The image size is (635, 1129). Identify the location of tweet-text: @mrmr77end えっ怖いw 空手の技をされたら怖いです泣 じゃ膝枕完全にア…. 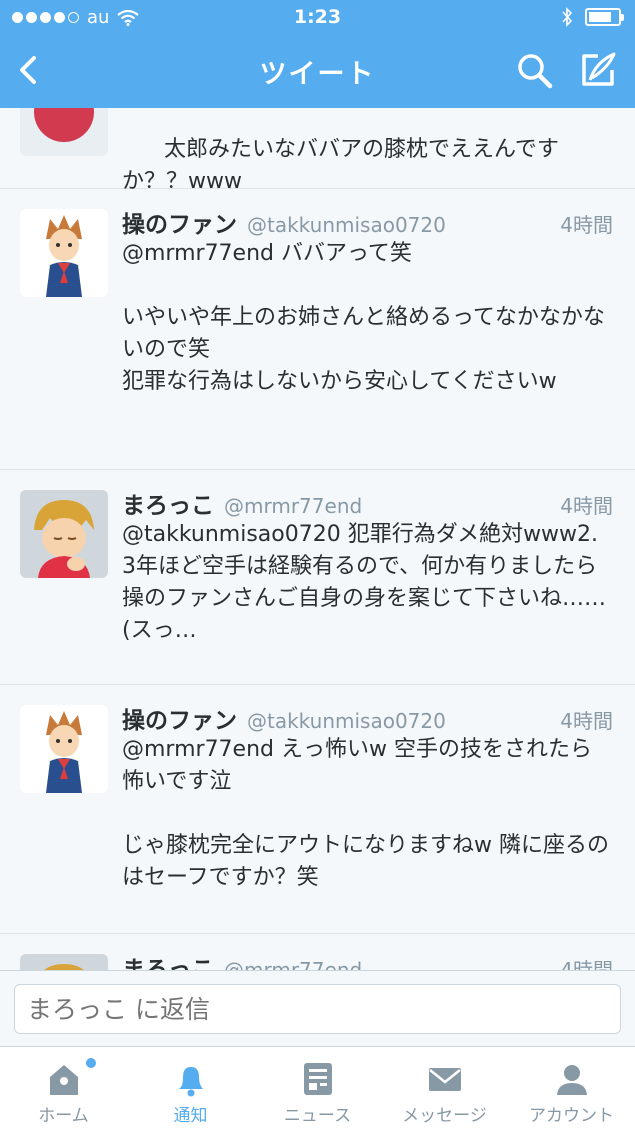
(365, 813).